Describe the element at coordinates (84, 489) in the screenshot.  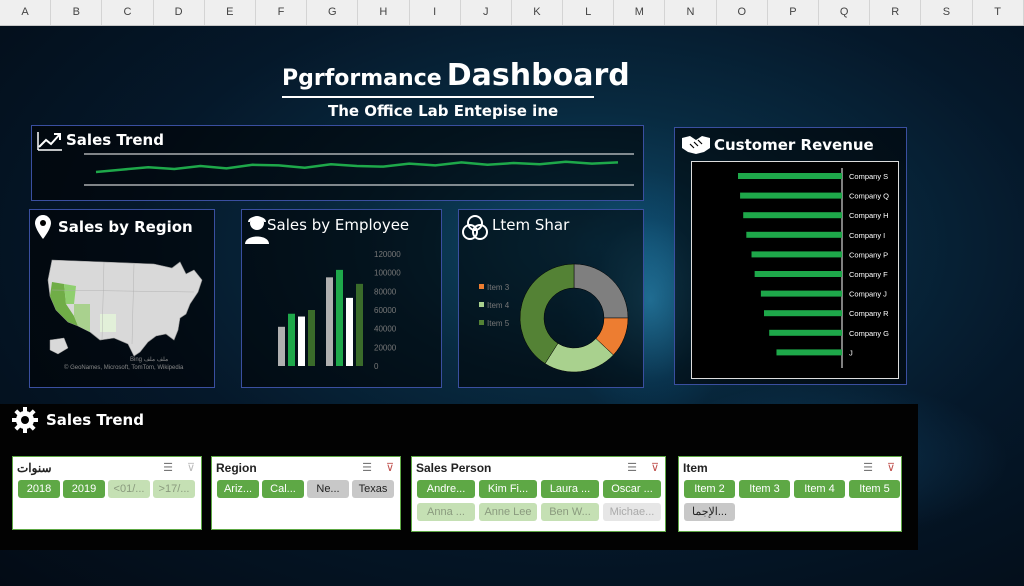
I see `slicer-item: 2019` at that location.